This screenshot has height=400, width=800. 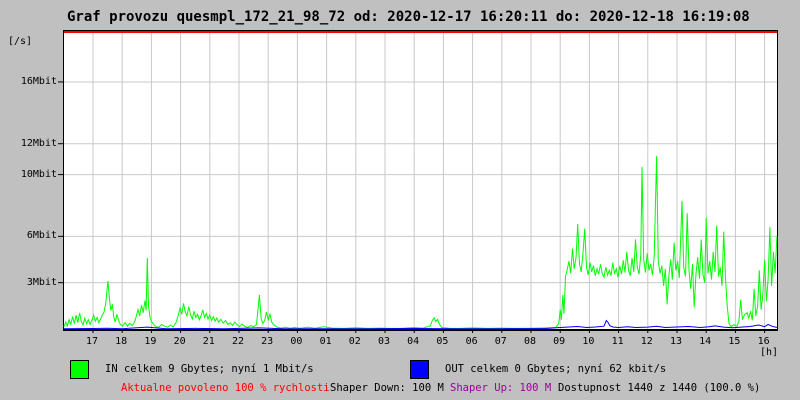 What do you see at coordinates (419, 369) in the screenshot?
I see `out-legend-swatch` at bounding box center [419, 369].